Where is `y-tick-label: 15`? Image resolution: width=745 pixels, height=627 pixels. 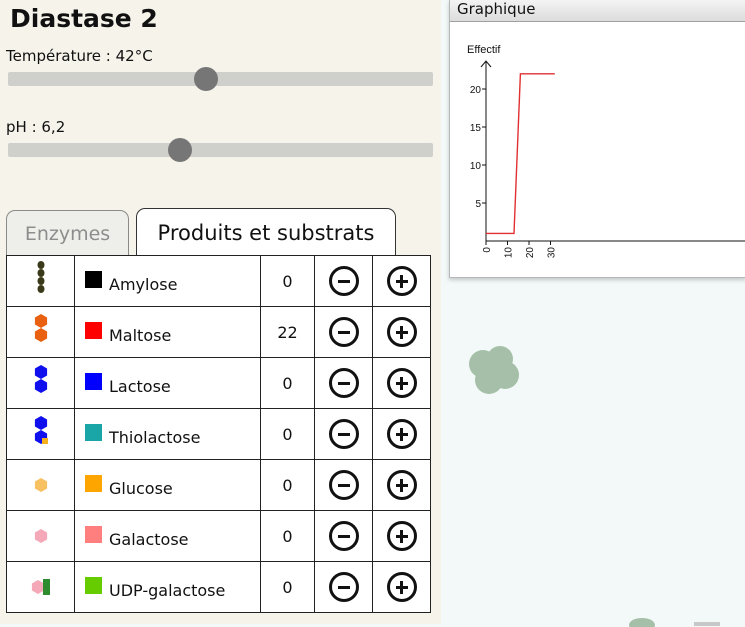 y-tick-label: 15 is located at coordinates (476, 128).